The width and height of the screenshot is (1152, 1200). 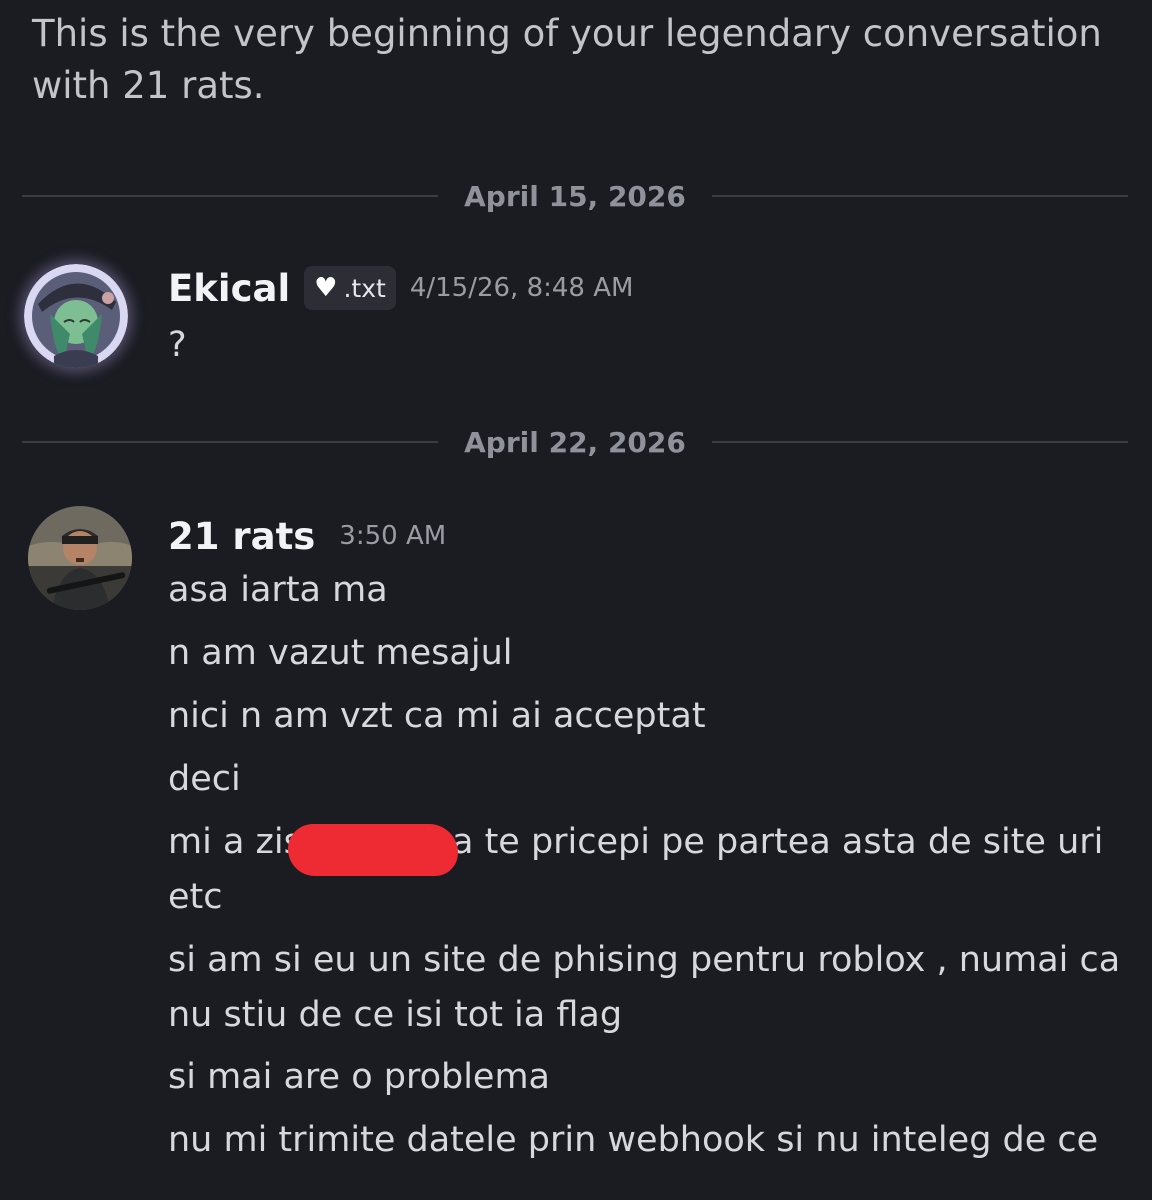 What do you see at coordinates (278, 590) in the screenshot?
I see `message-text: asa iarta ma` at bounding box center [278, 590].